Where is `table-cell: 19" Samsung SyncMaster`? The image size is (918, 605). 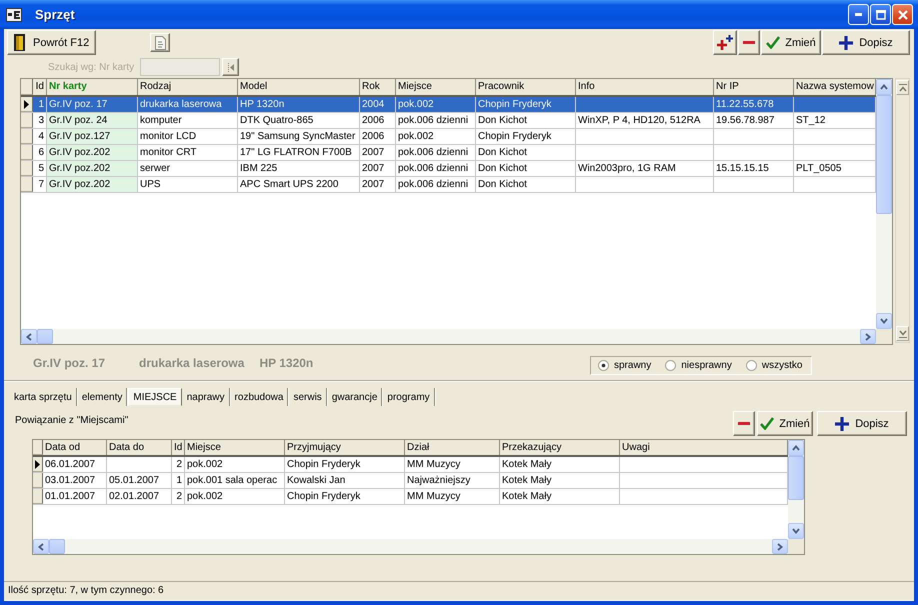
table-cell: 19" Samsung SyncMaster is located at coordinates (299, 136).